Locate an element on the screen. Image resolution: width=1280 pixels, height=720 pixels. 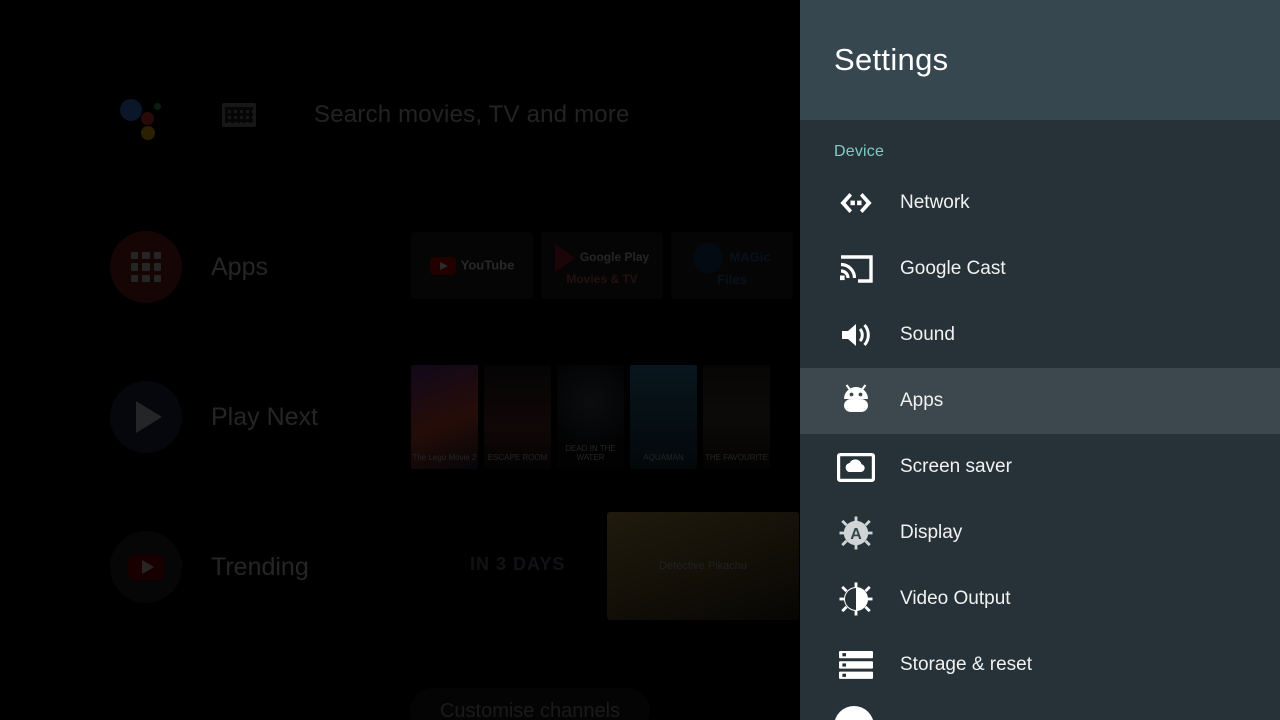
app-tile-sublabel: Files is located at coordinates (732, 280).